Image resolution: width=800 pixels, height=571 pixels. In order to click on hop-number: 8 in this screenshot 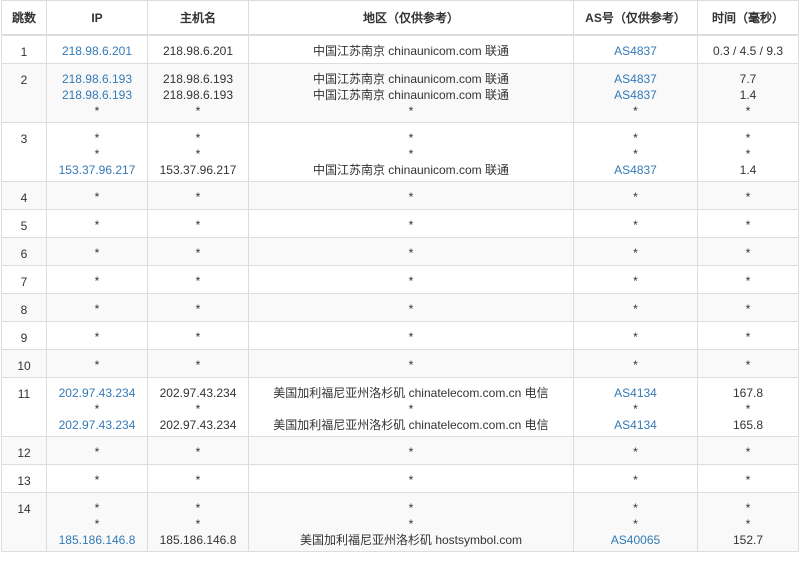, I will do `click(24, 310)`.